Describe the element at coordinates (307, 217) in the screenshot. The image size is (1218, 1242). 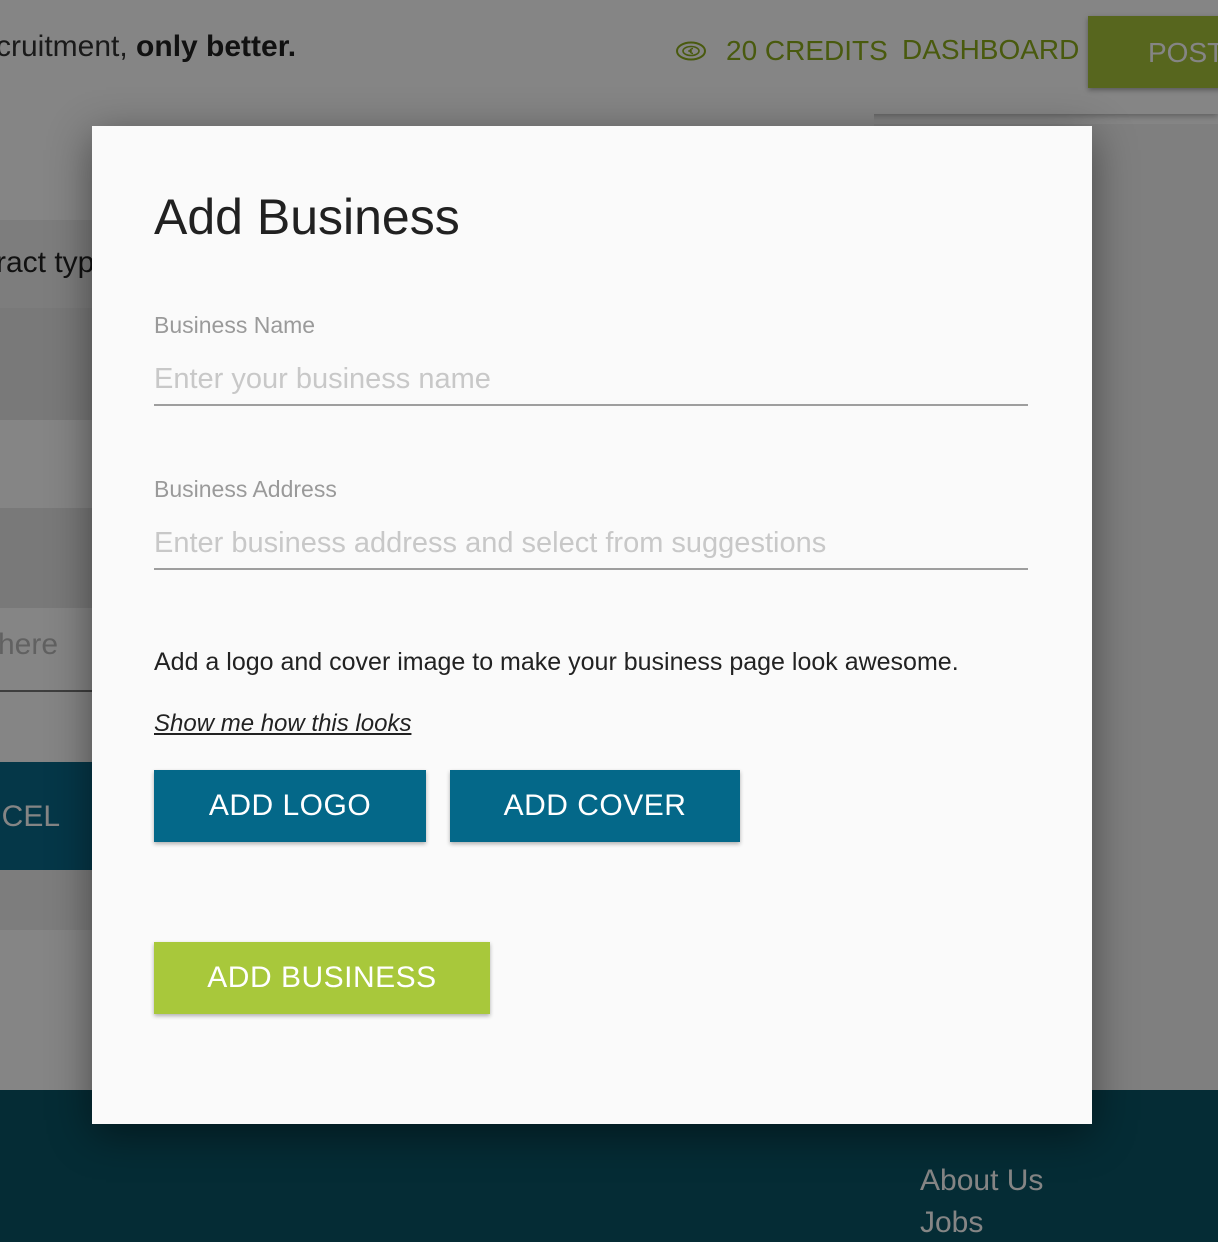
I see `dialog-title: Add Business` at that location.